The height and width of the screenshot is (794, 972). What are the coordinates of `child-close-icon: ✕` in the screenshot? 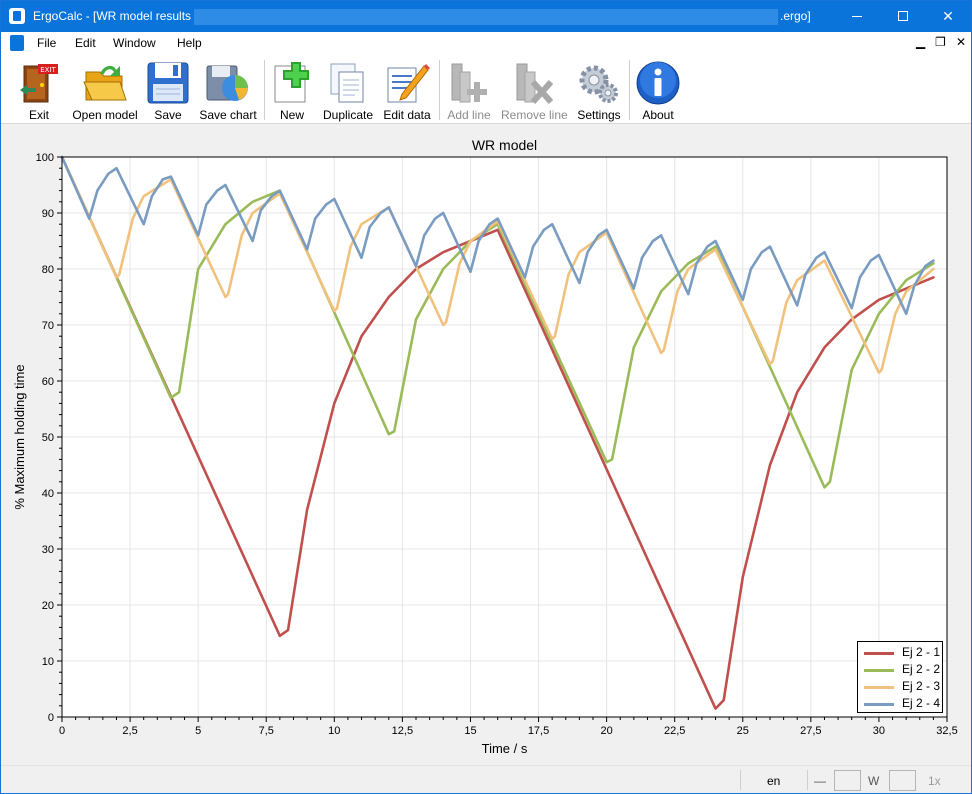 It's located at (961, 42).